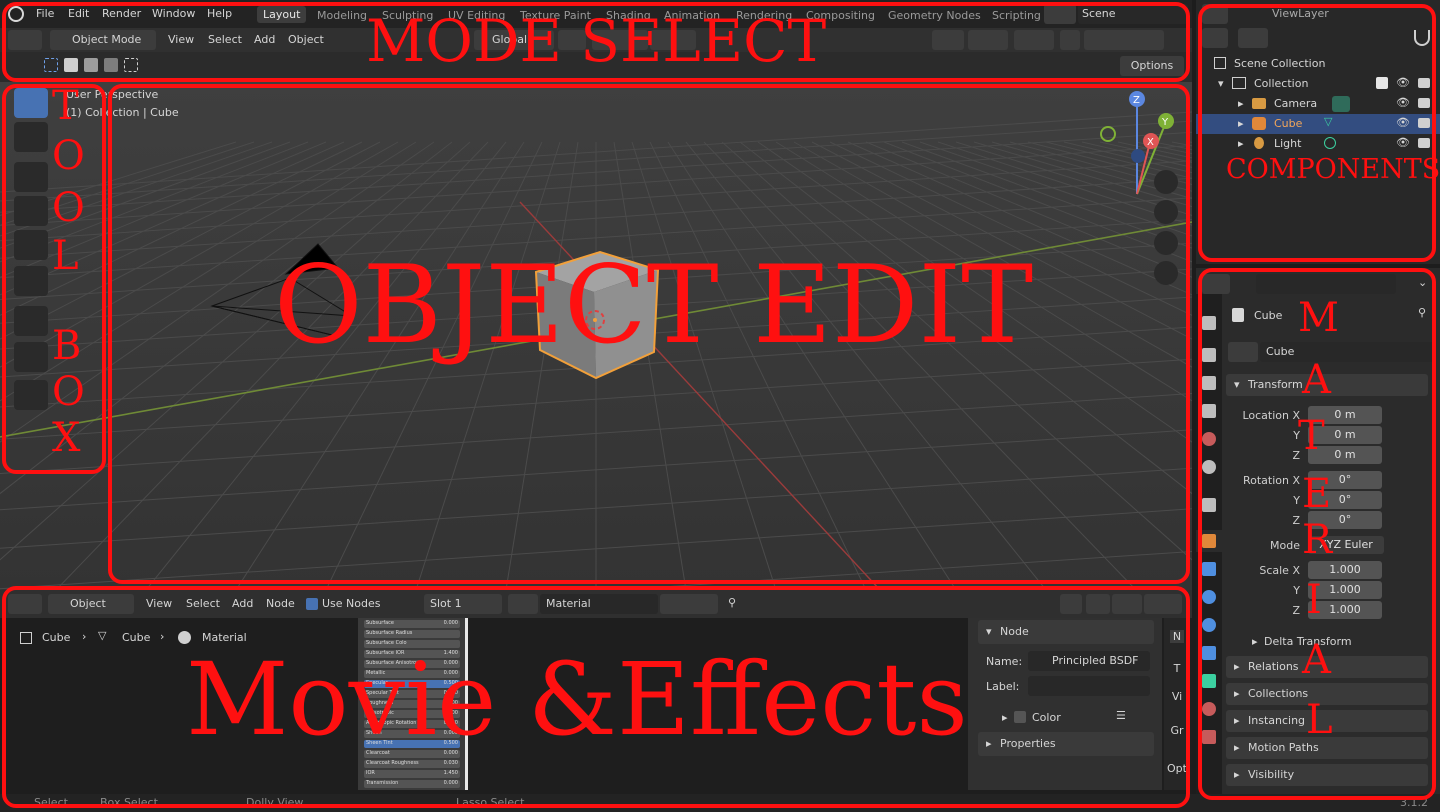 The height and width of the screenshot is (812, 1440). What do you see at coordinates (131, 65) in the screenshot?
I see `select-intersect-icon` at bounding box center [131, 65].